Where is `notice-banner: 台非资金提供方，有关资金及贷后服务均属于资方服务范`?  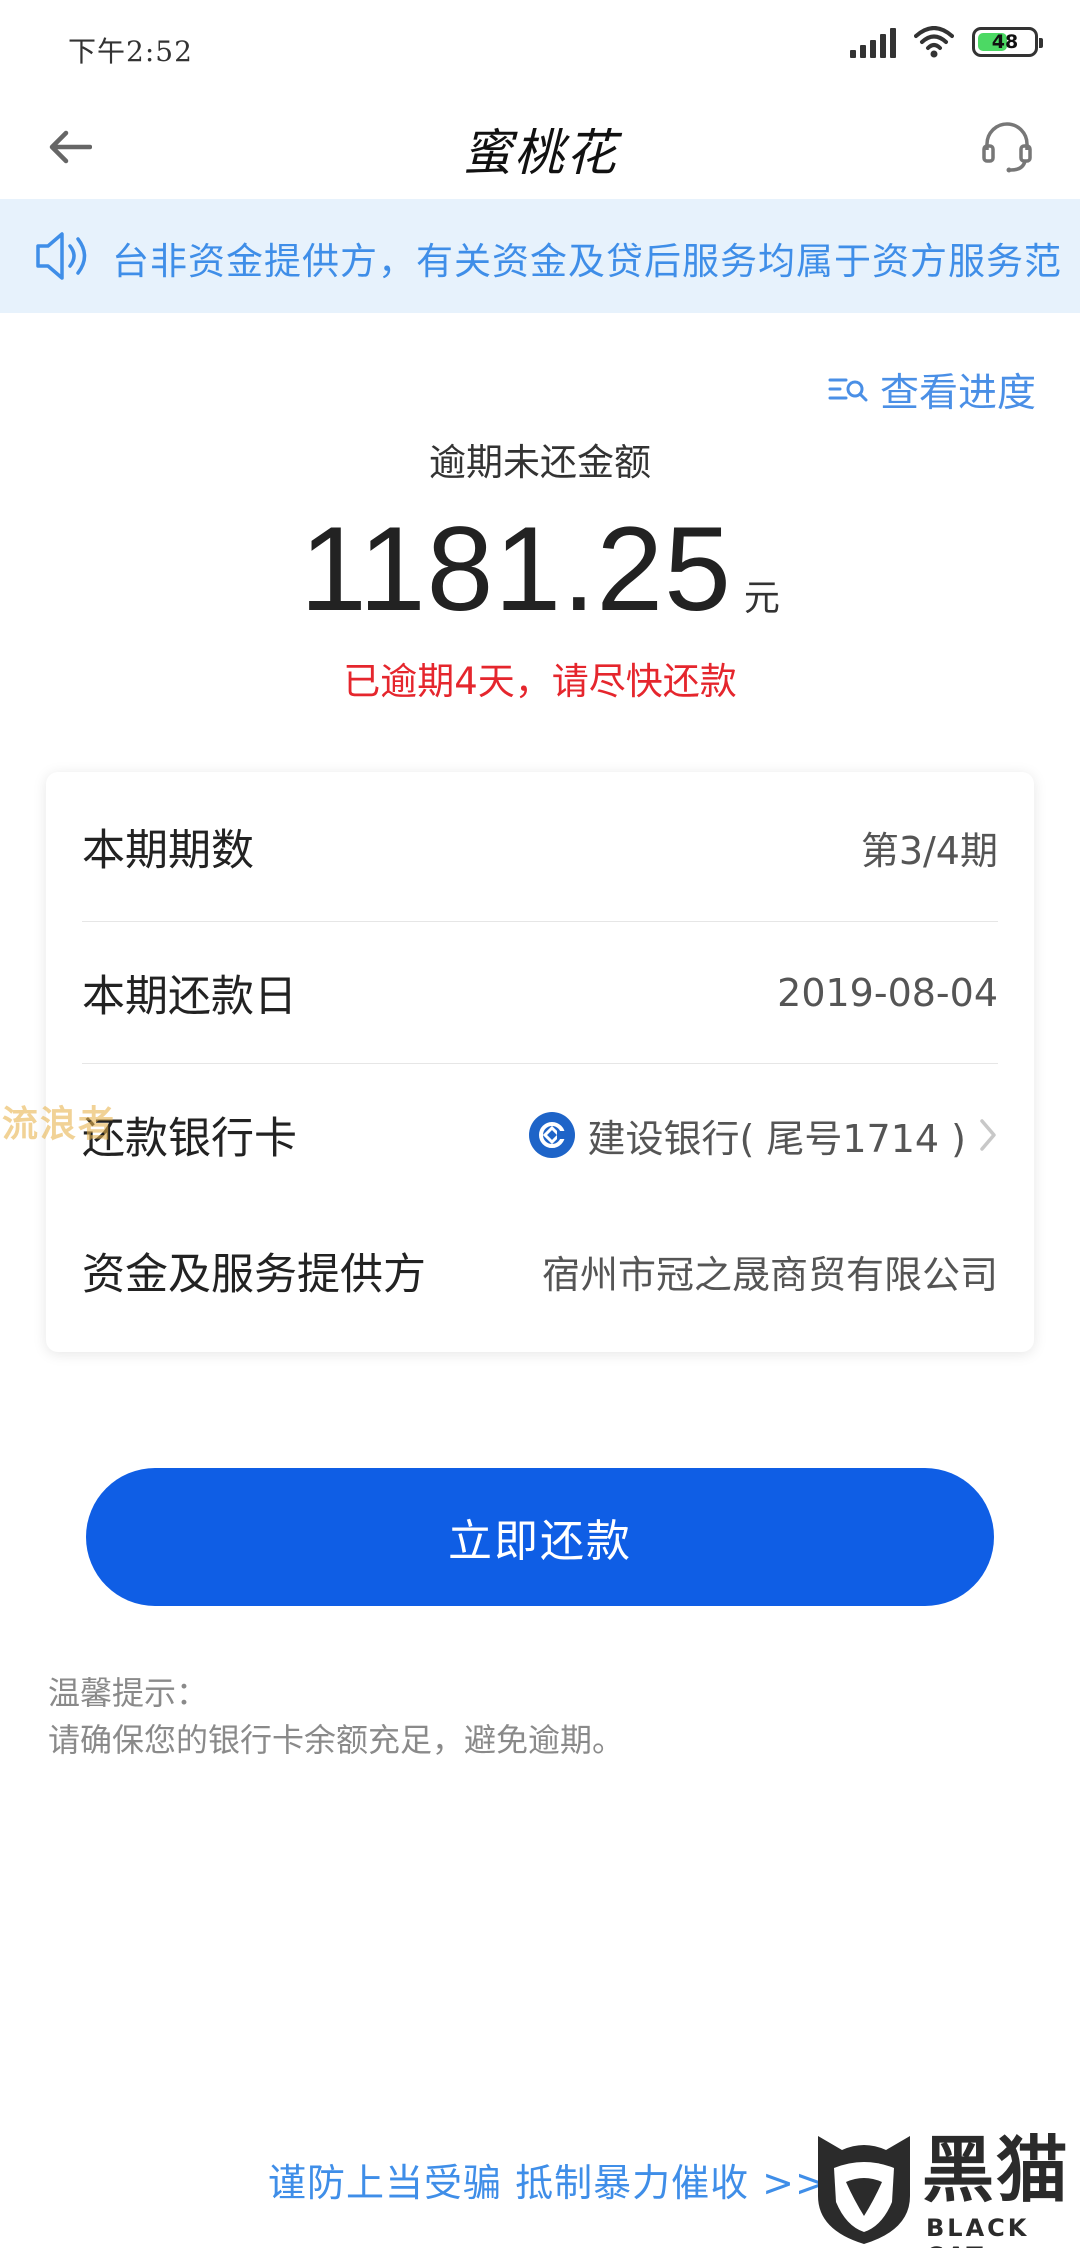
notice-banner: 台非资金提供方，有关资金及贷后服务均属于资方服务范 is located at coordinates (540, 256).